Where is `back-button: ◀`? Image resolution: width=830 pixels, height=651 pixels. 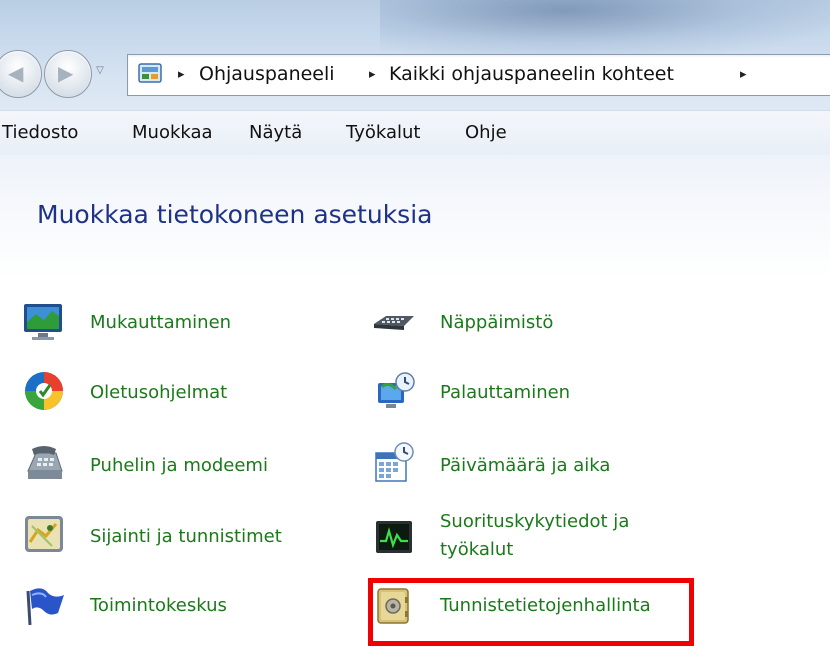 back-button: ◀ is located at coordinates (21, 74).